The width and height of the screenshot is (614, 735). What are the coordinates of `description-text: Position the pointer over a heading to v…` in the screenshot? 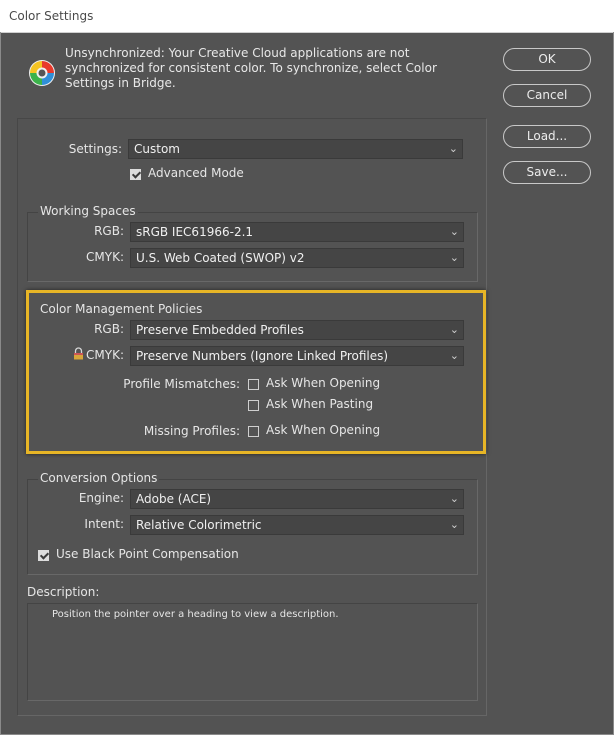 It's located at (195, 614).